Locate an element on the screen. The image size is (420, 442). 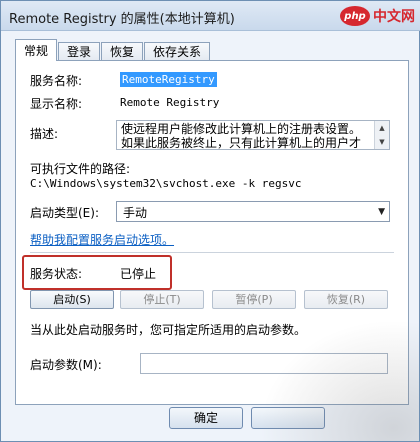
startup-type-value: 手动 is located at coordinates (135, 213).